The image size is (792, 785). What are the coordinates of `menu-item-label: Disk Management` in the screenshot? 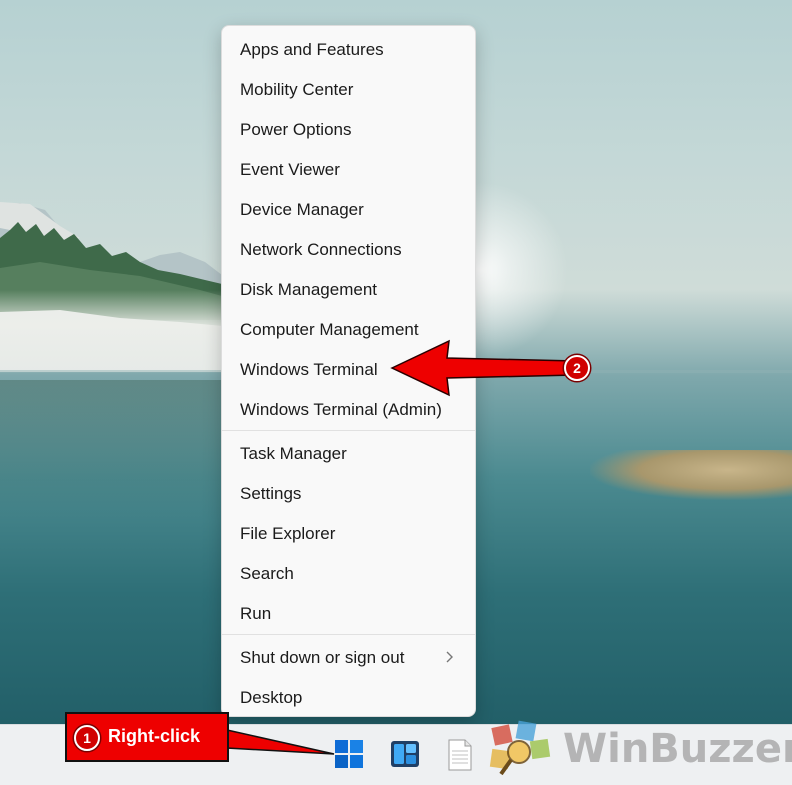 It's located at (309, 289).